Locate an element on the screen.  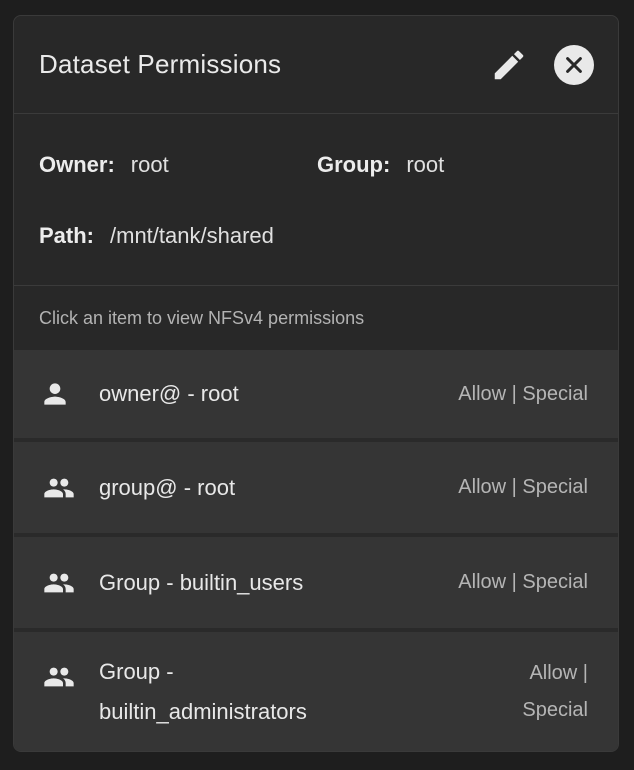
person-icon is located at coordinates (55, 394).